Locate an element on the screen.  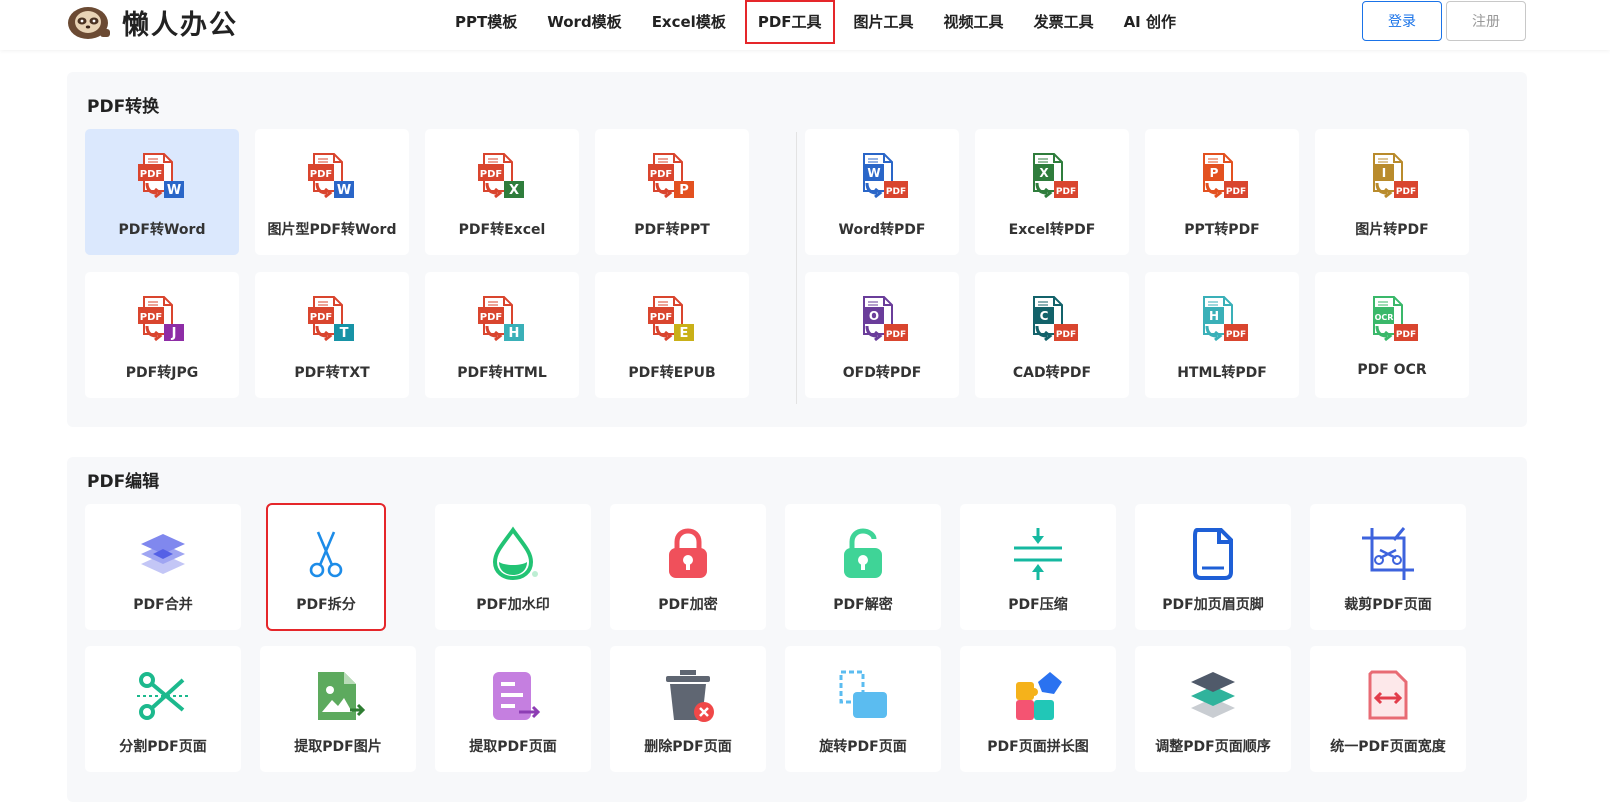
tool-card-分割pdf页面: 分割PDF页面 is located at coordinates (163, 709).